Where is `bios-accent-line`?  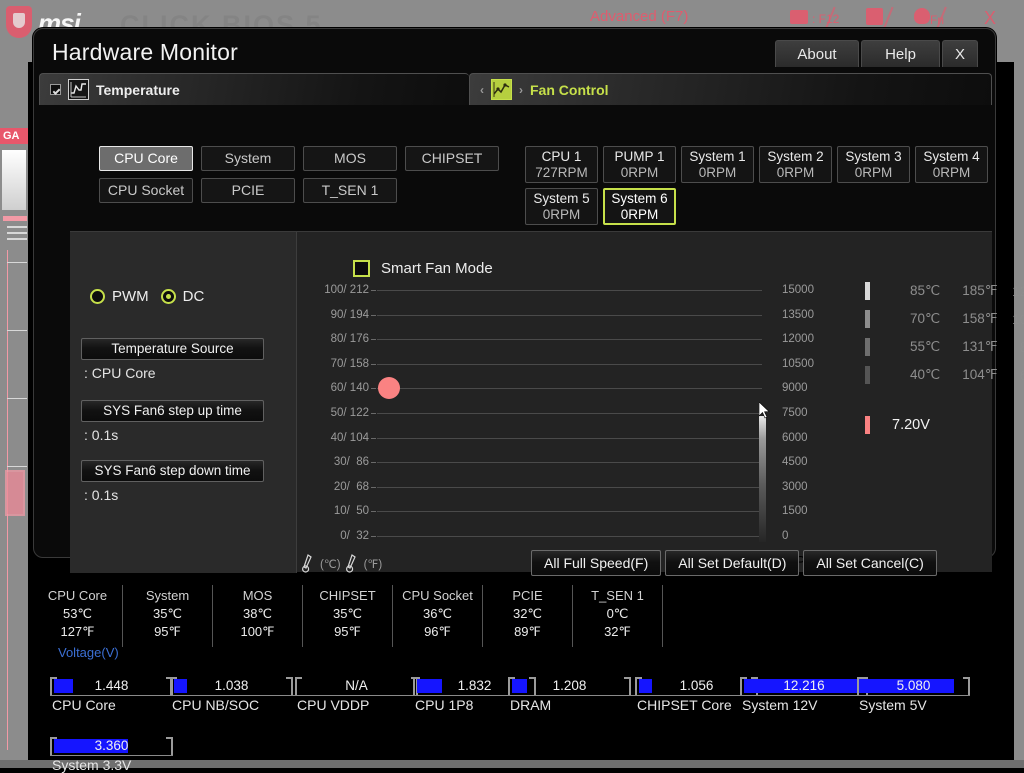
bios-accent-line is located at coordinates (15, 218).